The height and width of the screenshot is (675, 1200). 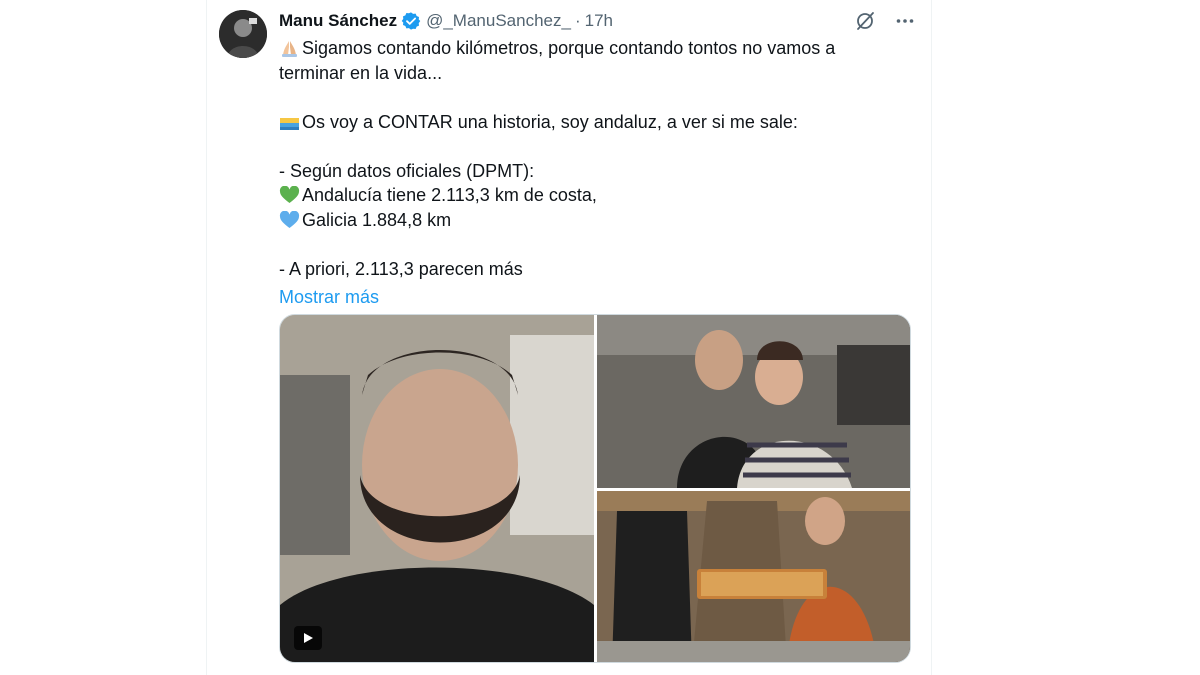 What do you see at coordinates (411, 21) in the screenshot?
I see `verified-badge-icon` at bounding box center [411, 21].